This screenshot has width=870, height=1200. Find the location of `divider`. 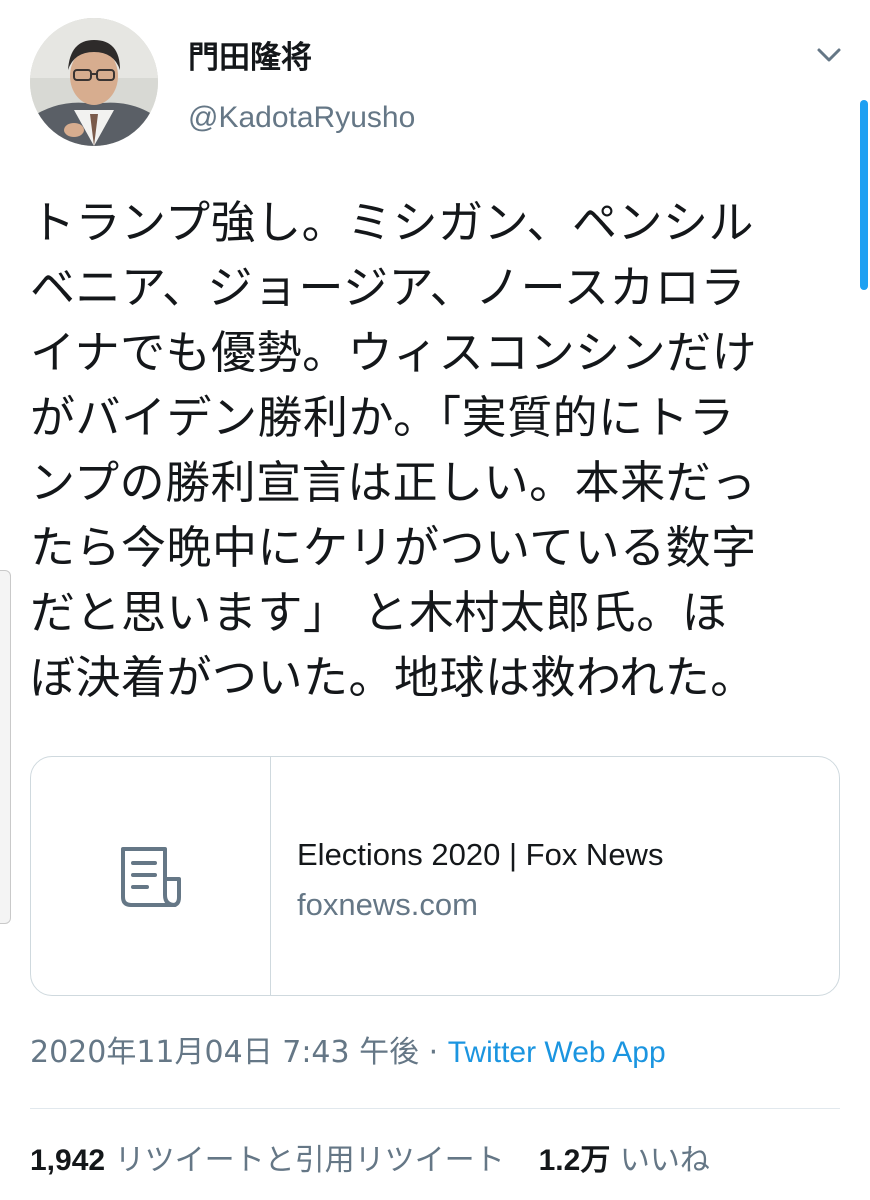

divider is located at coordinates (435, 1108).